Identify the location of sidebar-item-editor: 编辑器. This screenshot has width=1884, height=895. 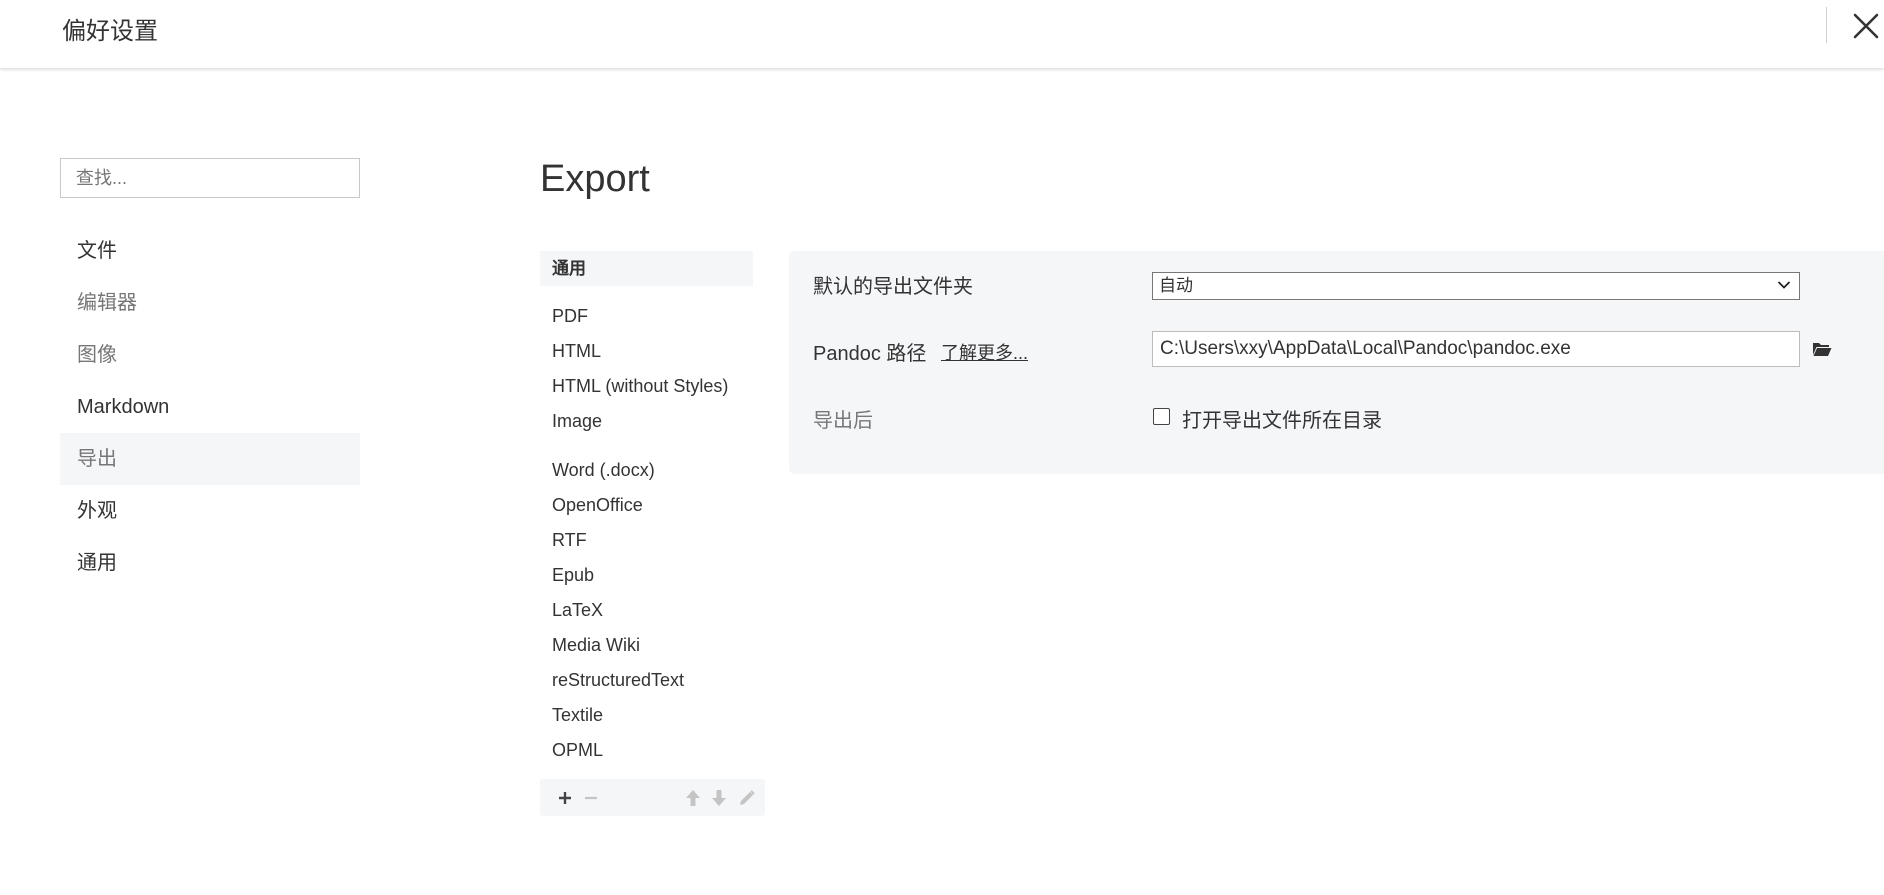
(210, 303).